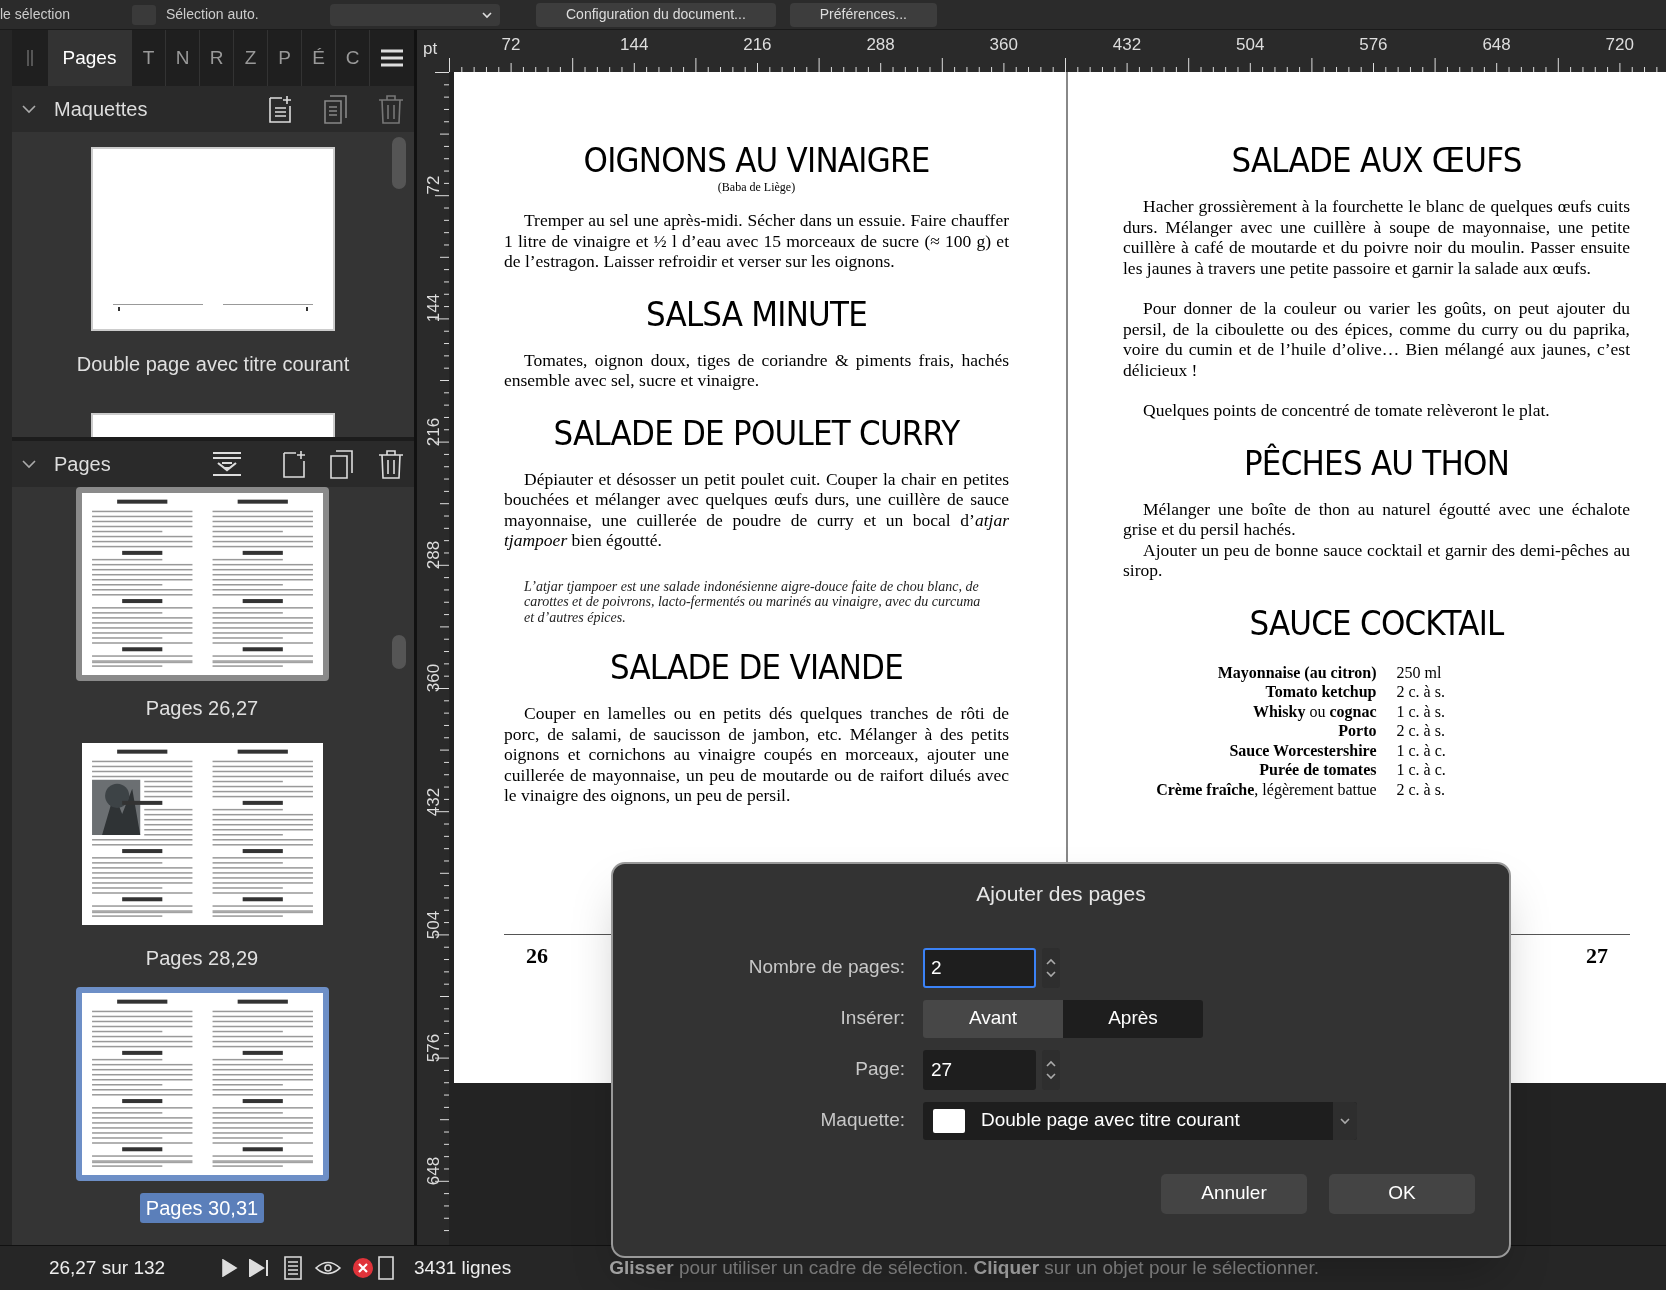  Describe the element at coordinates (872, 1018) in the screenshot. I see `field-label: Insérer:` at that location.